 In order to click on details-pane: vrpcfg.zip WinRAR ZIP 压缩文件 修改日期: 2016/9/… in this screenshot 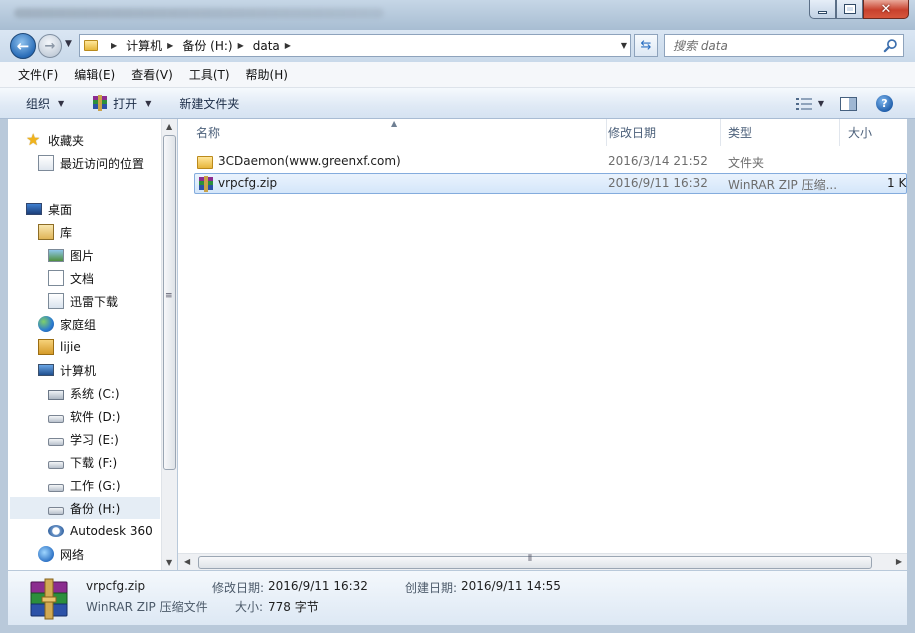, I will do `click(457, 597)`.